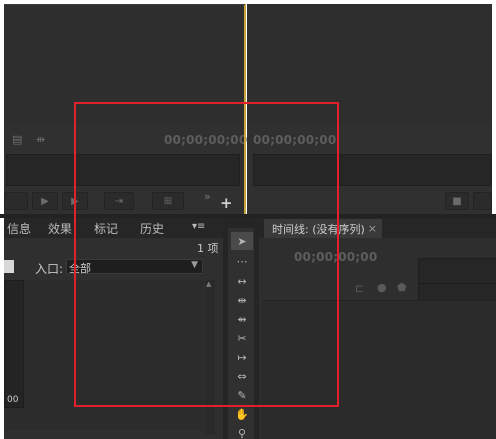  What do you see at coordinates (13, 400) in the screenshot?
I see `clip-thumbnail-label: 00` at bounding box center [13, 400].